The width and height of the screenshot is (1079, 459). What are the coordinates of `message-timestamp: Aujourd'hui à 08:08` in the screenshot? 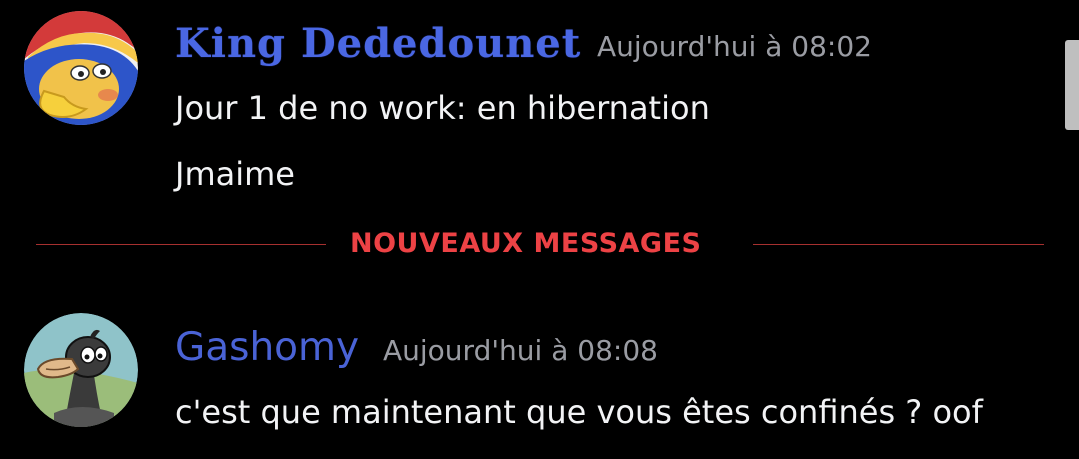 It's located at (520, 350).